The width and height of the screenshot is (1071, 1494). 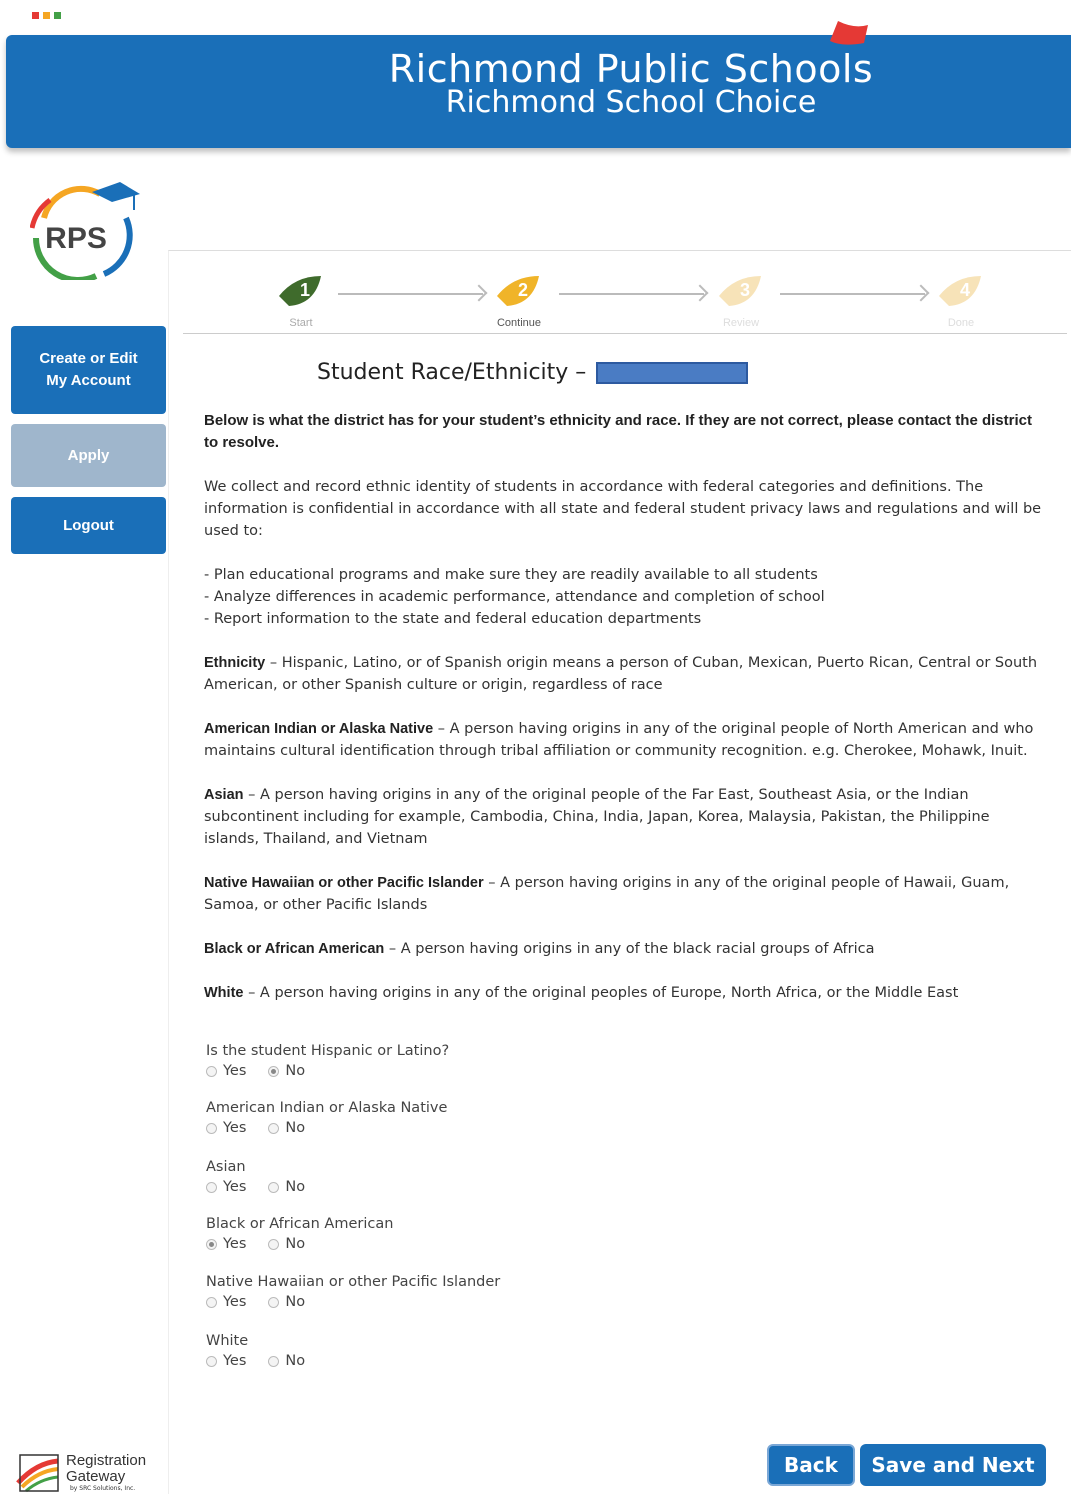 I want to click on step-start: 1 Start, so click(x=301, y=299).